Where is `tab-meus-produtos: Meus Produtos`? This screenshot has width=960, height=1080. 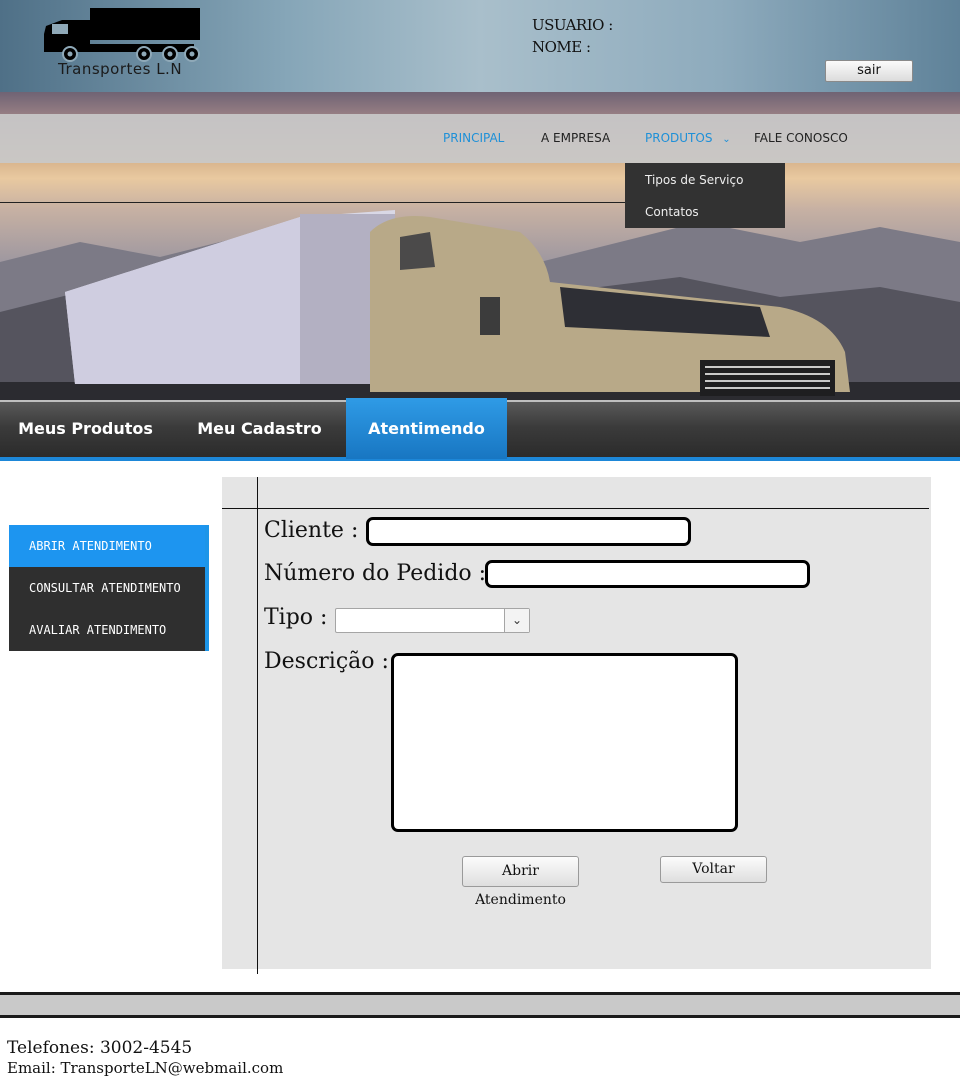 tab-meus-produtos: Meus Produtos is located at coordinates (85, 428).